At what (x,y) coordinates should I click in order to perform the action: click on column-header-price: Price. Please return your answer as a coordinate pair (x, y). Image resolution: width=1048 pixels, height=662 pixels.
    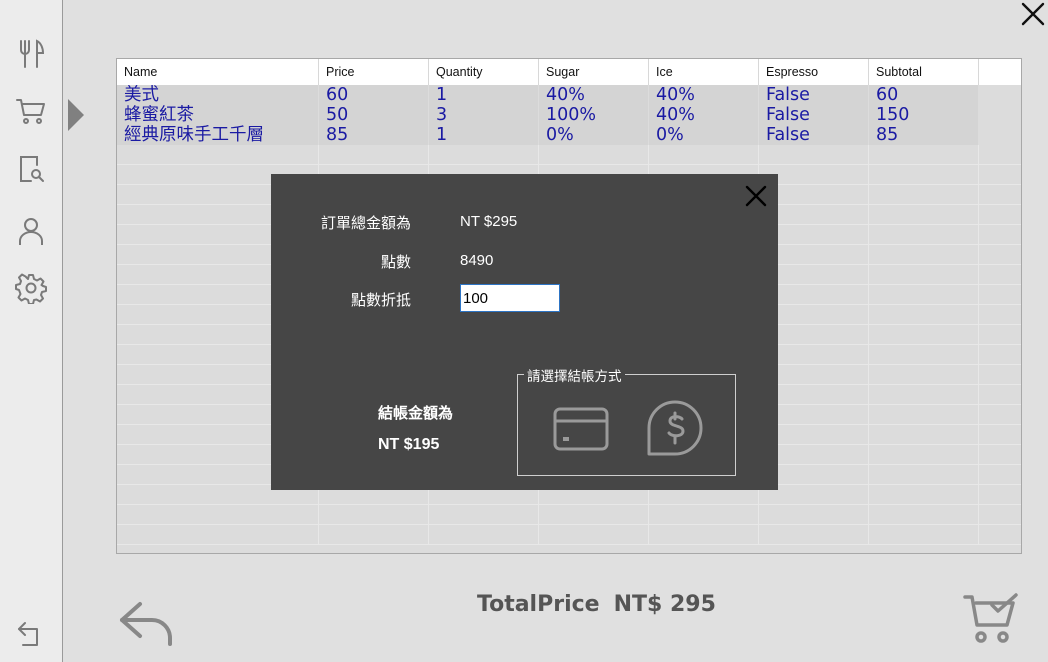
    Looking at the image, I should click on (374, 72).